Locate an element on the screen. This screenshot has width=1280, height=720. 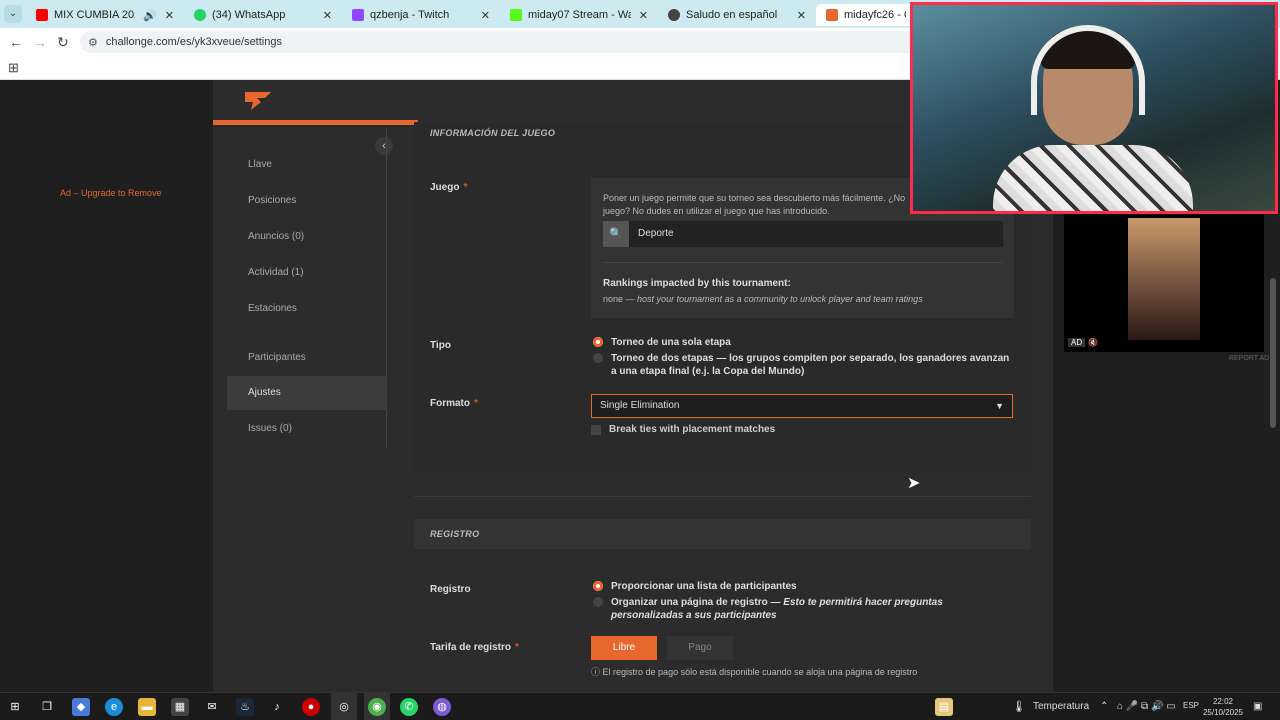
sidebar-item-llave: Llave is located at coordinates (307, 165).